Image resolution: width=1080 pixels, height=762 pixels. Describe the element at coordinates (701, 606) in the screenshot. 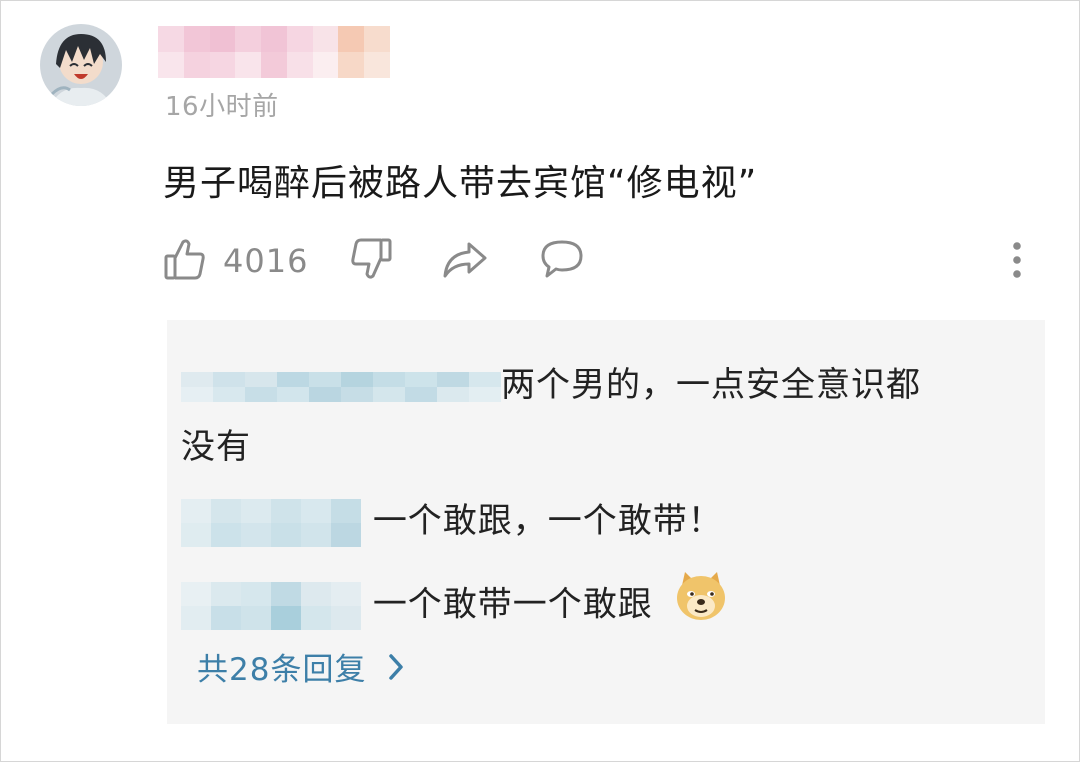

I see `doge-emoji-icon` at that location.